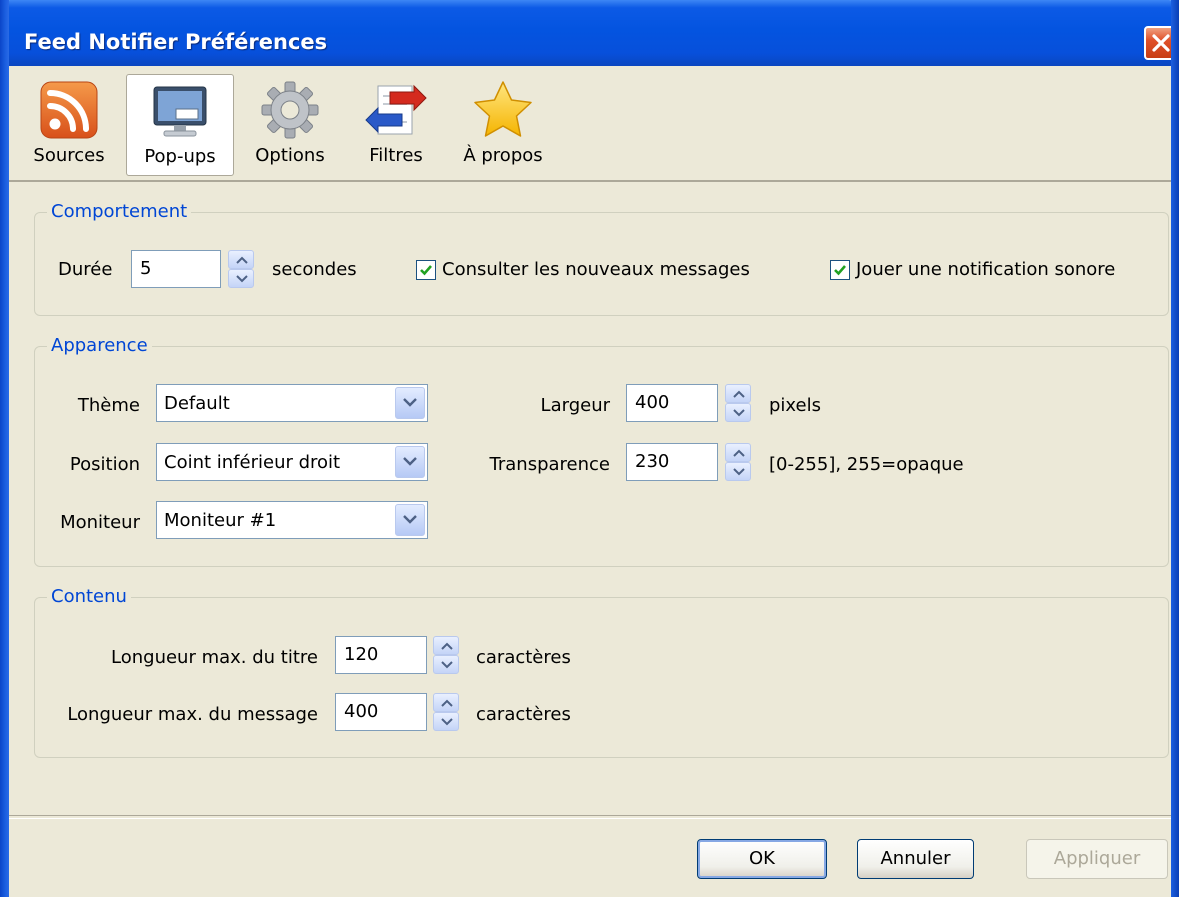  What do you see at coordinates (396, 155) in the screenshot?
I see `tab-filters-label: Filtres` at bounding box center [396, 155].